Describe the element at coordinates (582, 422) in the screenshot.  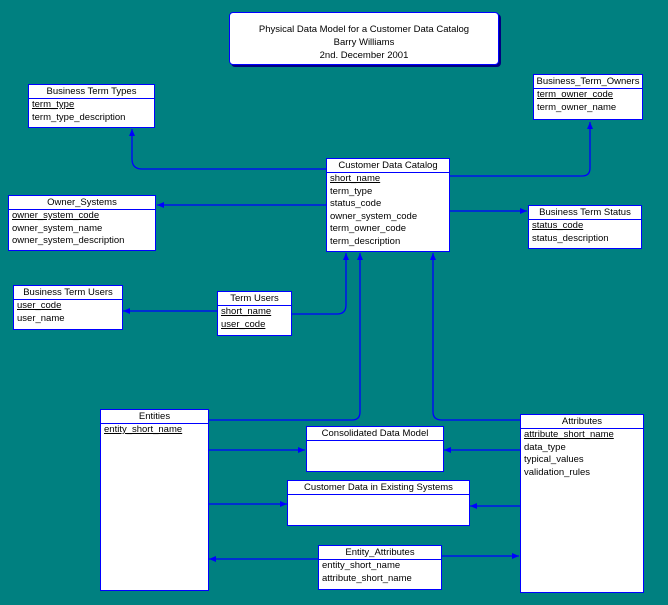
I see `entity-name: Attributes` at that location.